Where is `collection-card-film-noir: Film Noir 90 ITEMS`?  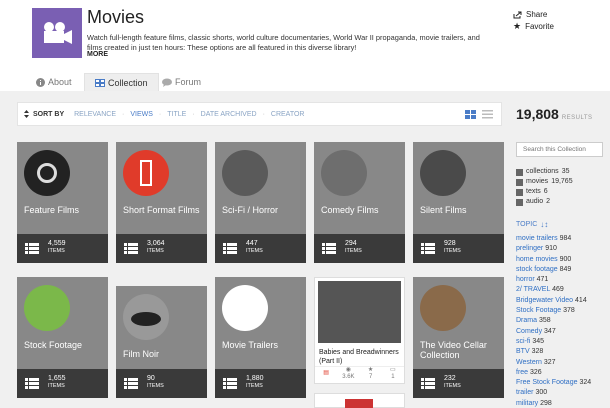
collection-card-film-noir: Film Noir 90 ITEMS is located at coordinates (161, 342).